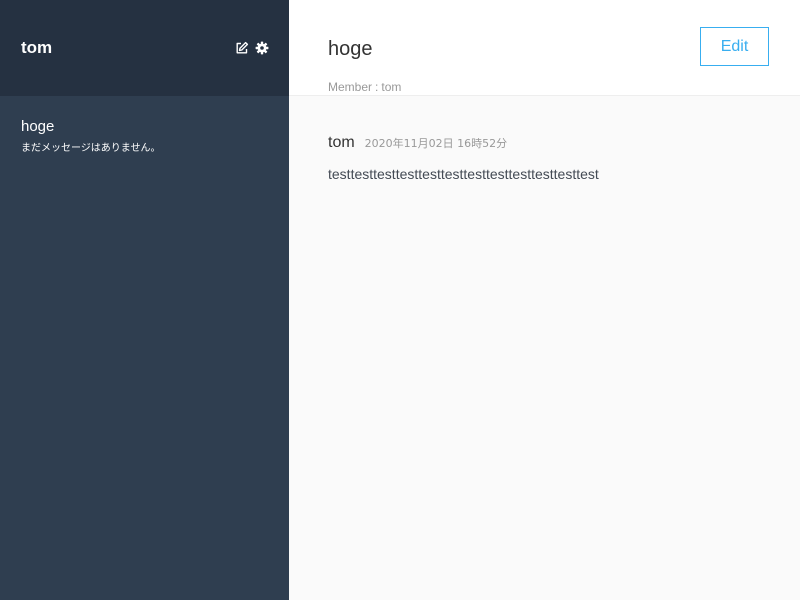  I want to click on group-list-item: hoge まだメッセージはありません。, so click(144, 130).